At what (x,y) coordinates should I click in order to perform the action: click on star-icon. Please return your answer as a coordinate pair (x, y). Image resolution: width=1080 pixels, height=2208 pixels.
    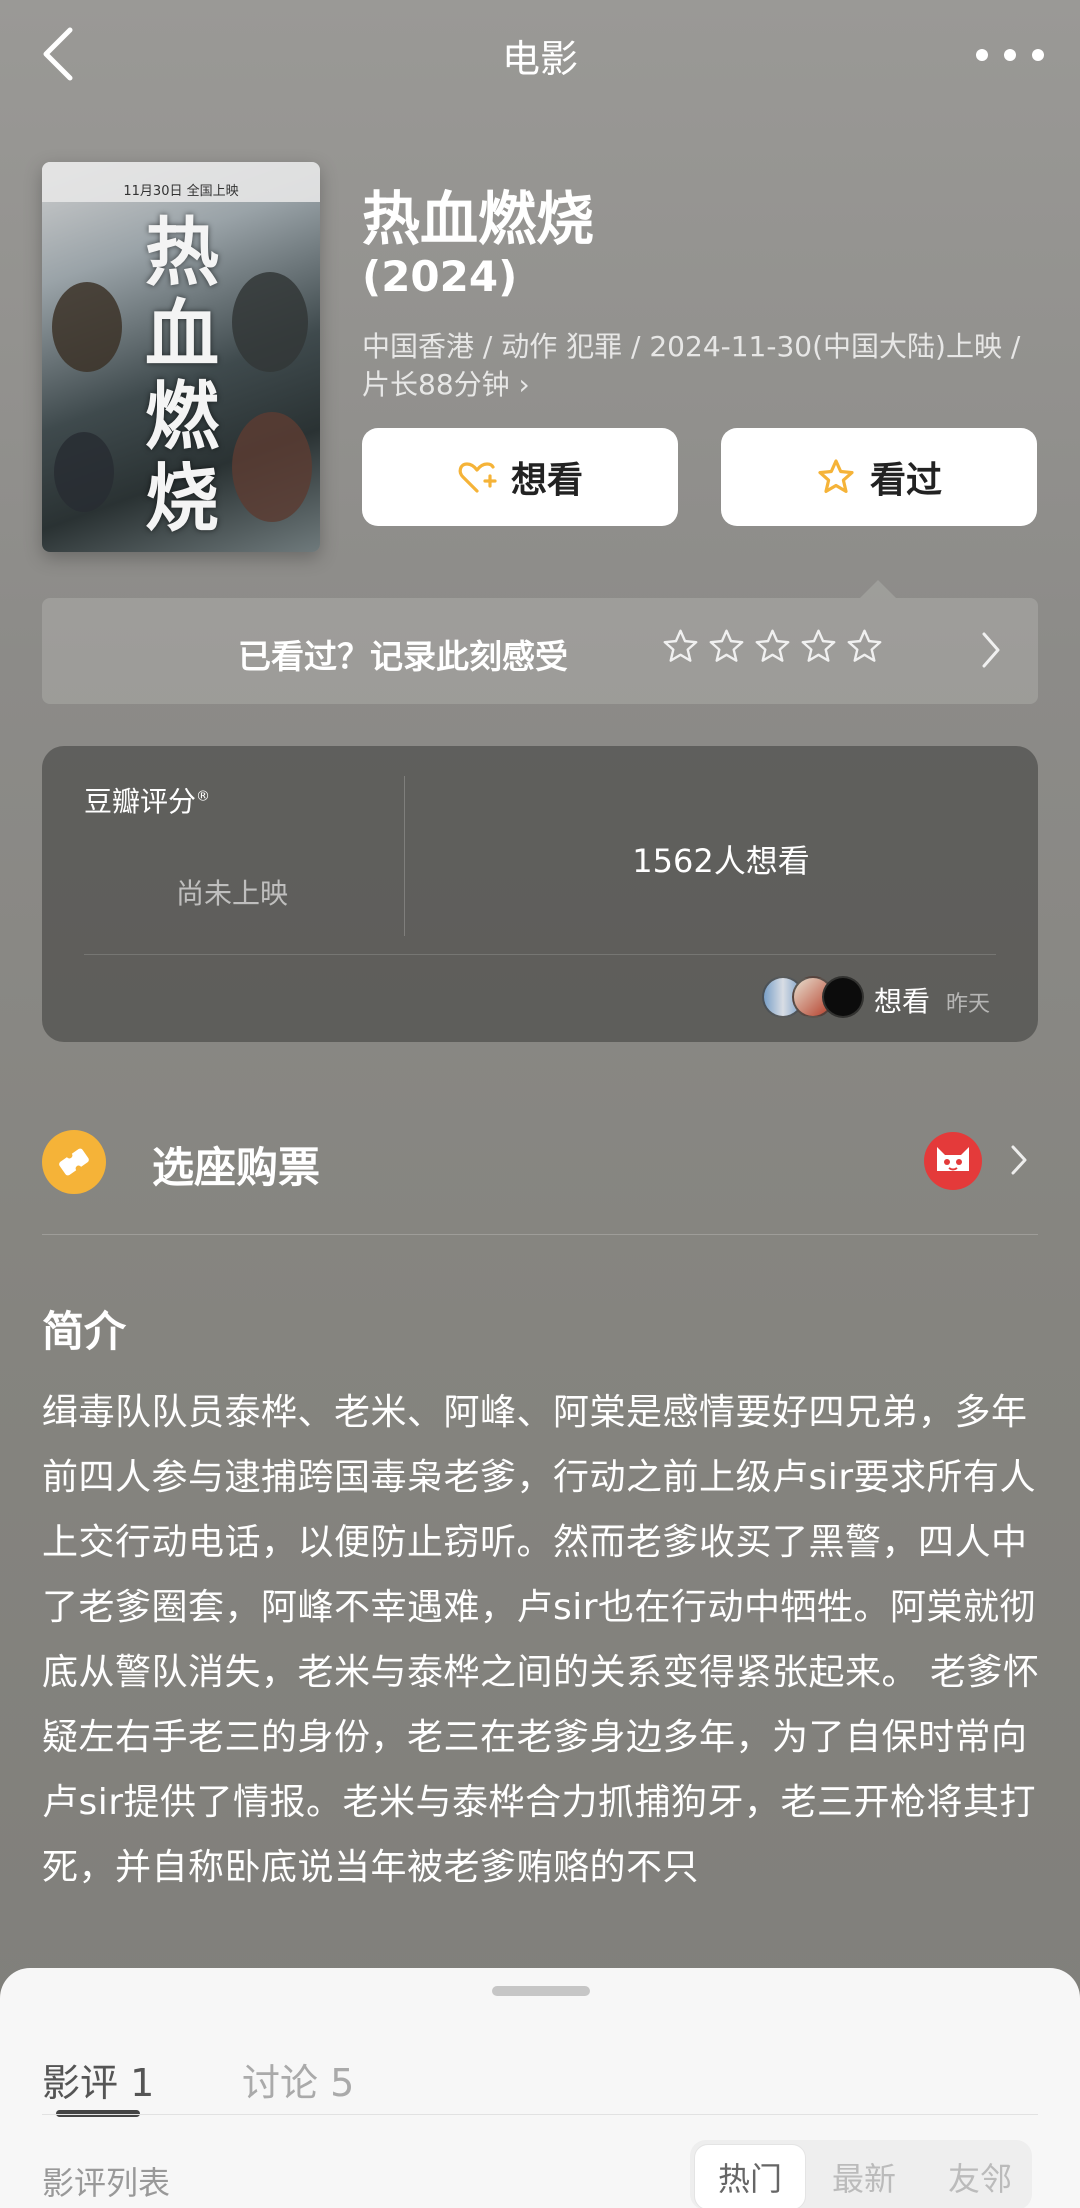
    Looking at the image, I should click on (836, 476).